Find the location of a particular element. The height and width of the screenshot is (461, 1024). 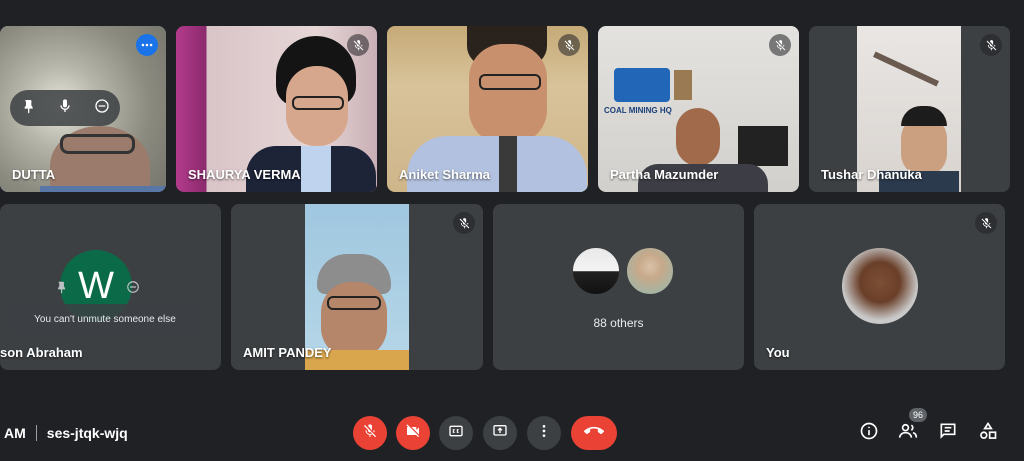

others-avatars is located at coordinates (623, 271).